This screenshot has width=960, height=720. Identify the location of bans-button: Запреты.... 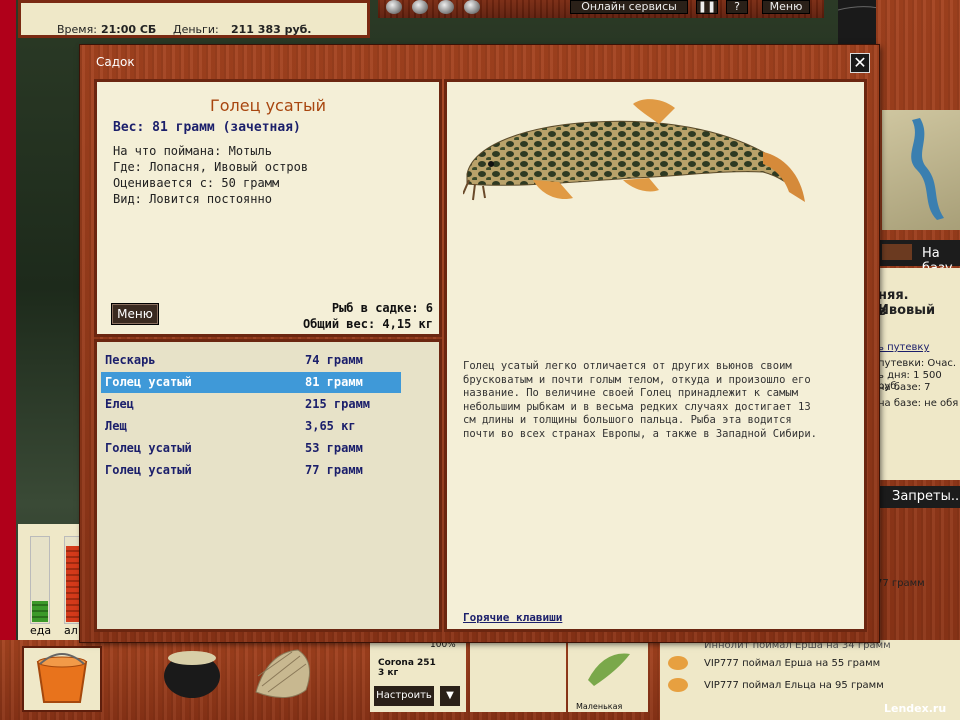
(918, 497).